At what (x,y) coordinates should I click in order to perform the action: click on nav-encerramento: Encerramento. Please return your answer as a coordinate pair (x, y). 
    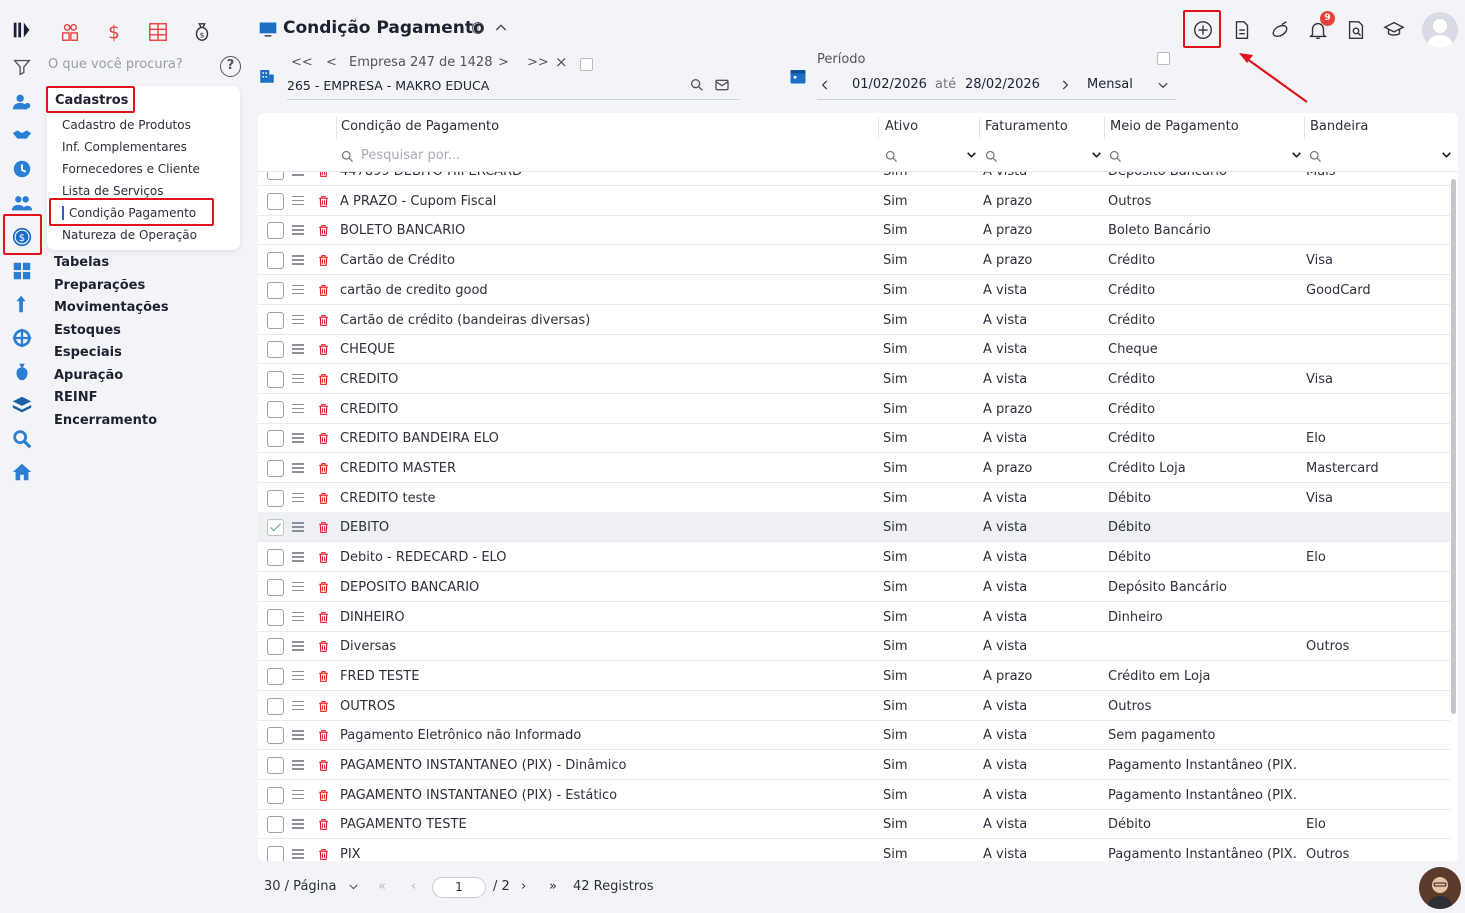
    Looking at the image, I should click on (105, 420).